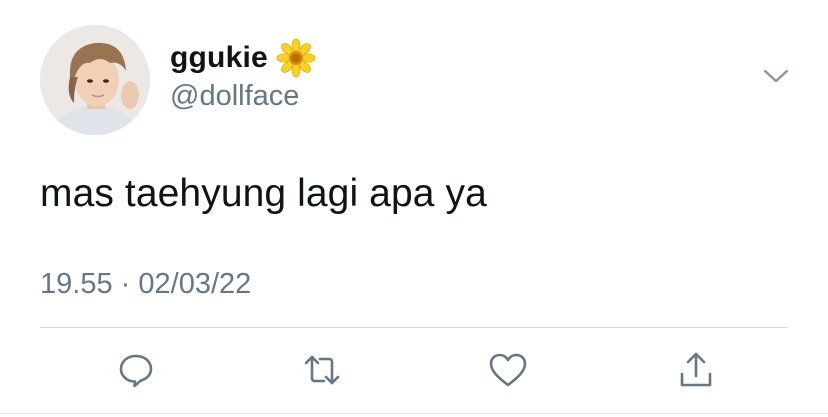  I want to click on display-name: ggukie, so click(219, 58).